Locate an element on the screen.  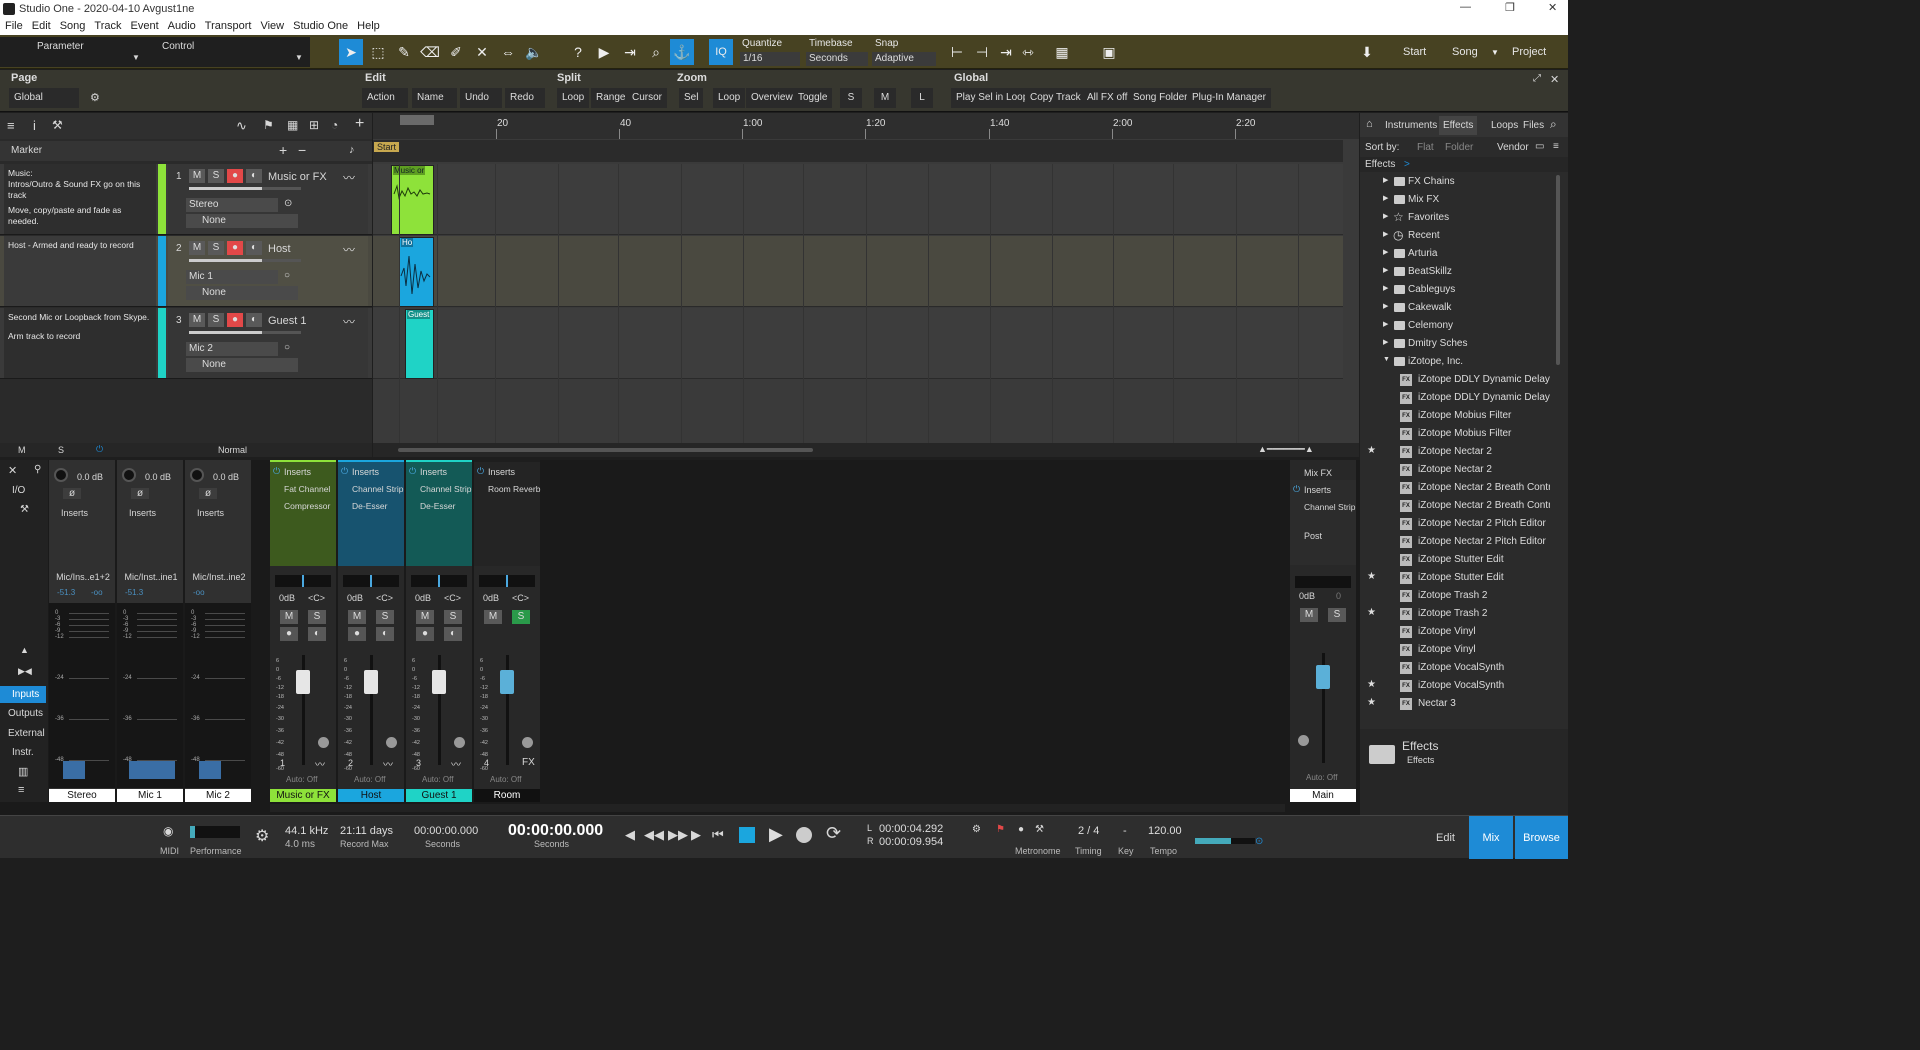
track-grid-icon: ▦ is located at coordinates (292, 125).